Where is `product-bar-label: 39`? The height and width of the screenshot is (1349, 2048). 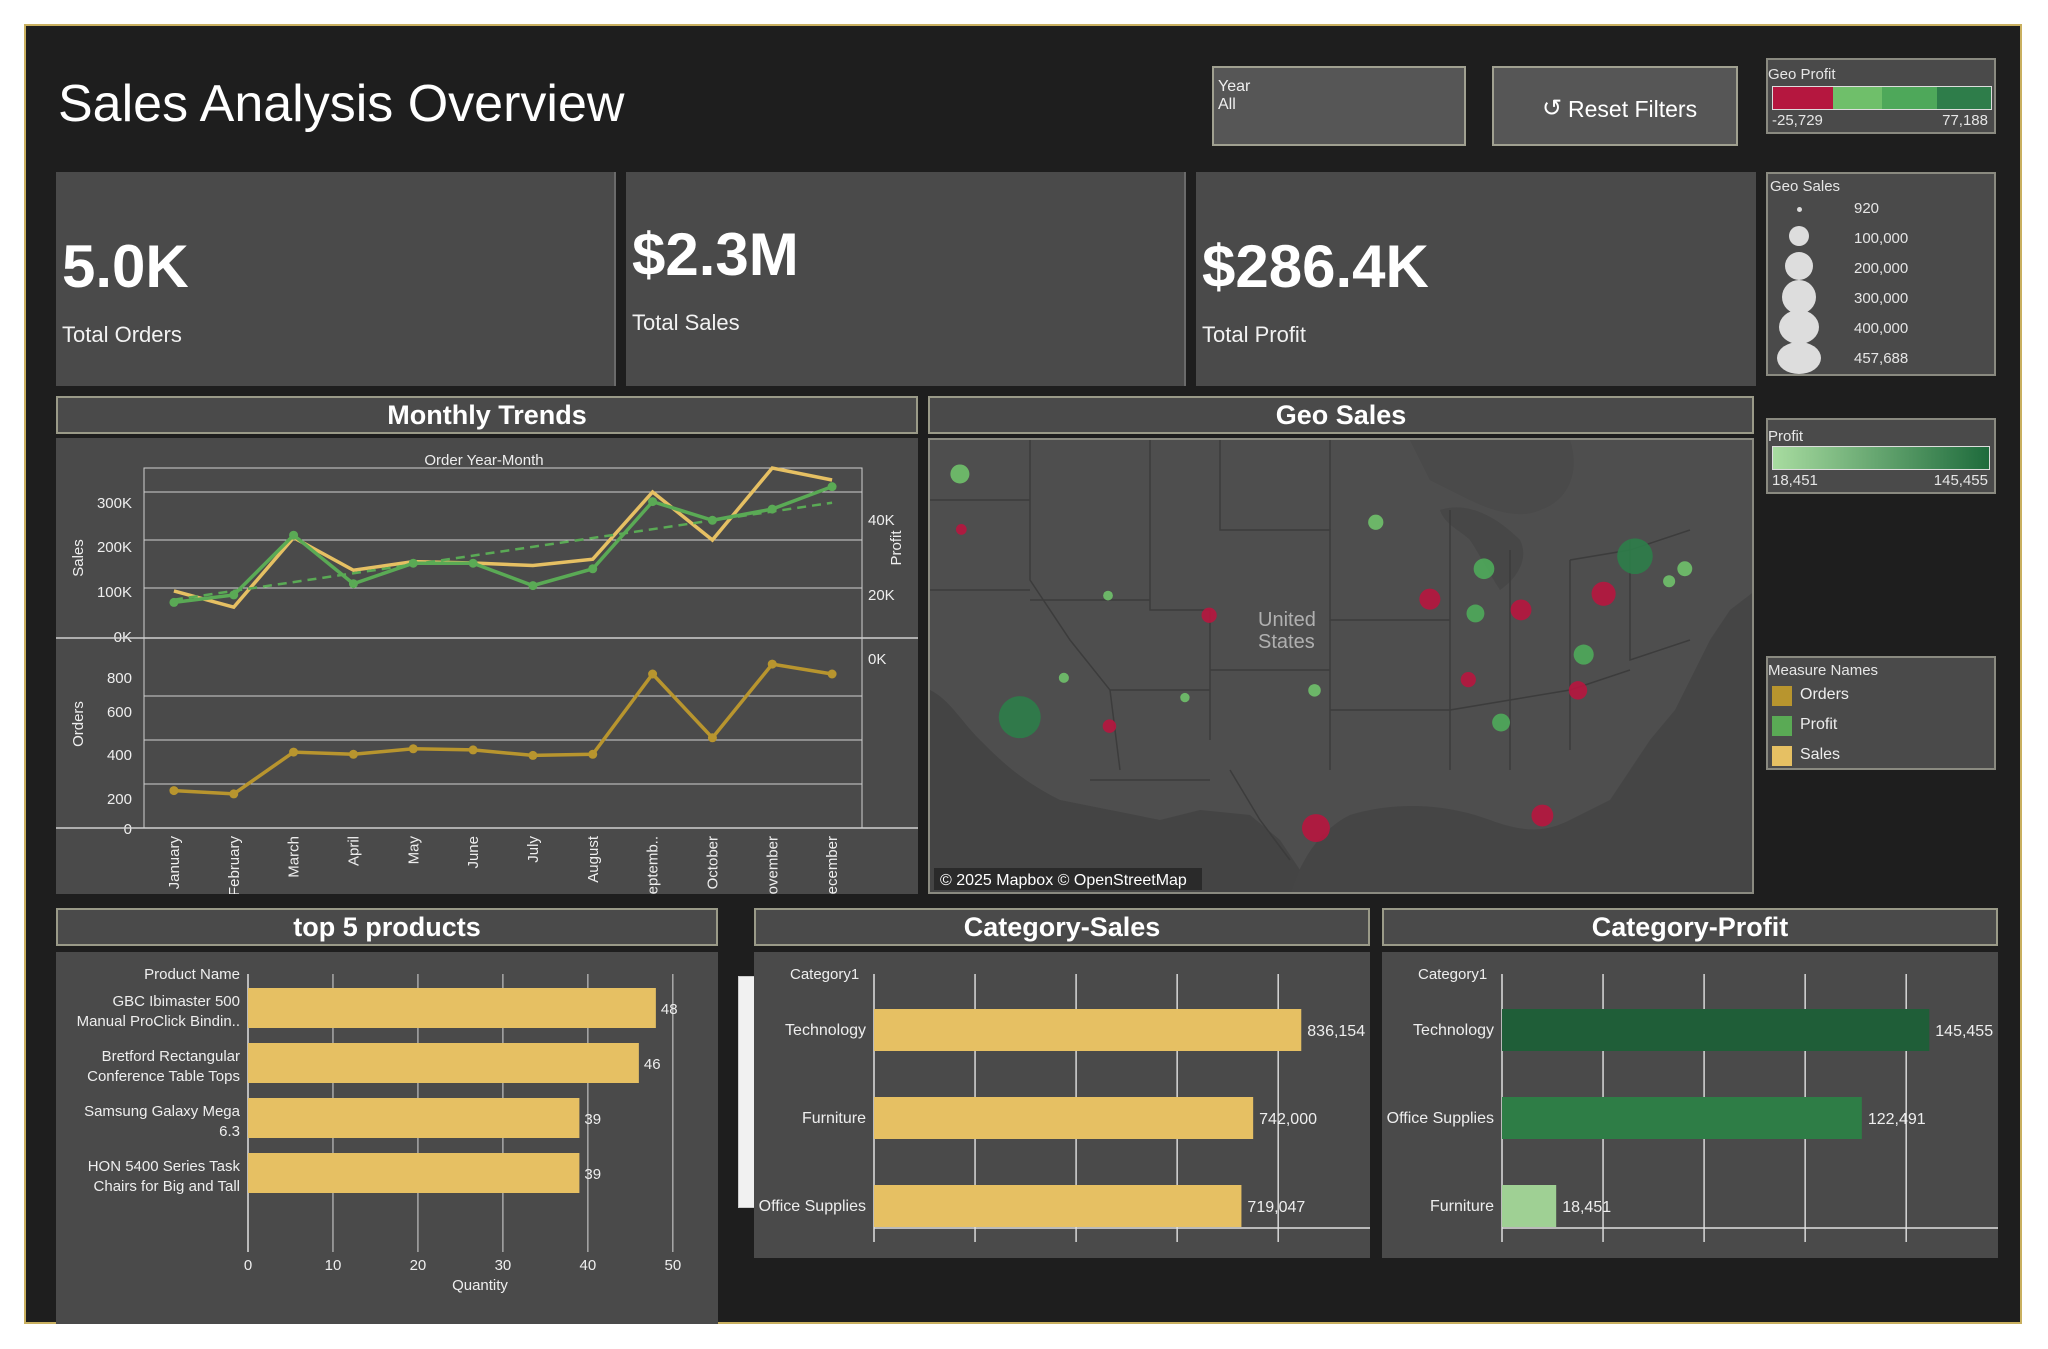 product-bar-label: 39 is located at coordinates (592, 1119).